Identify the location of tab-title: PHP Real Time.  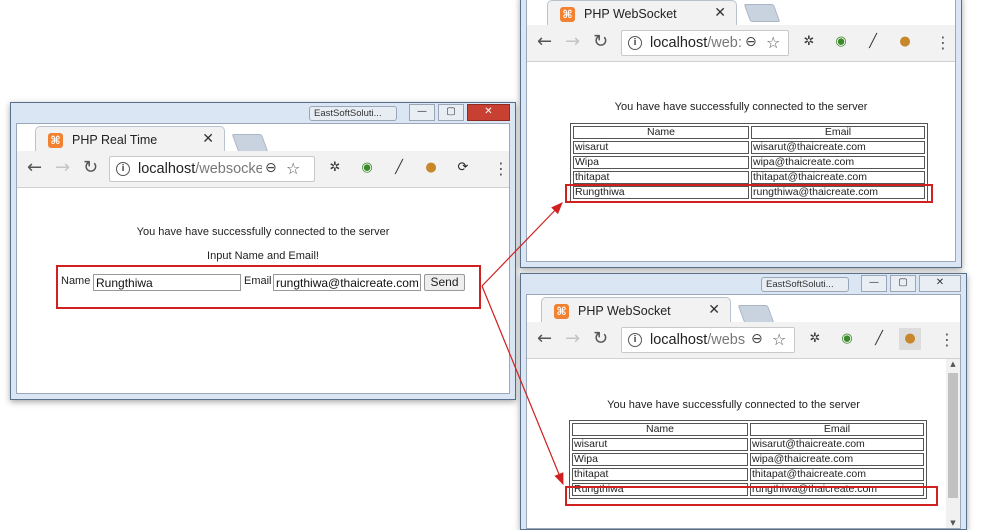
(115, 140).